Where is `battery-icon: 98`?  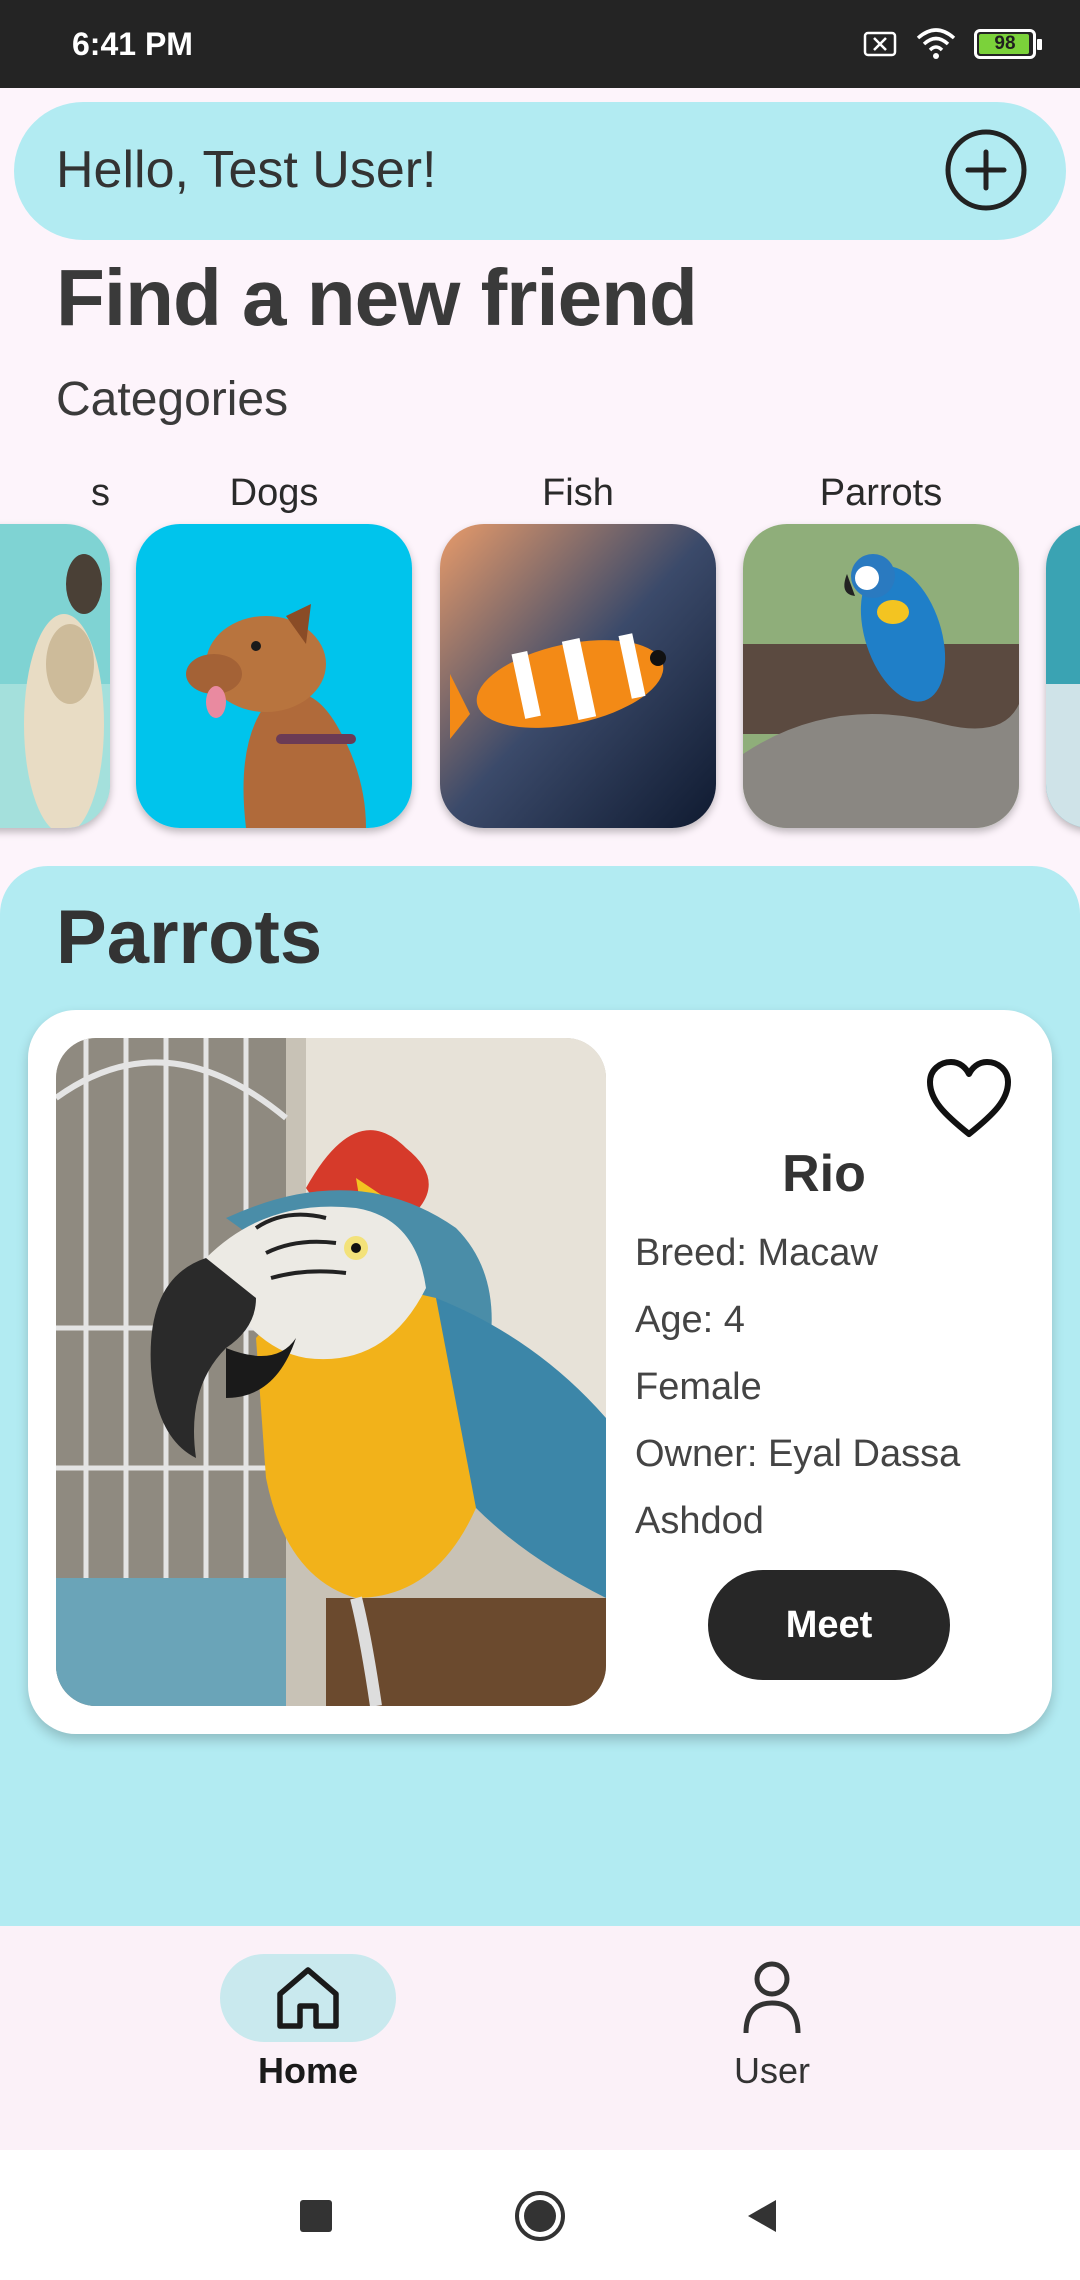
battery-icon: 98 is located at coordinates (1008, 44).